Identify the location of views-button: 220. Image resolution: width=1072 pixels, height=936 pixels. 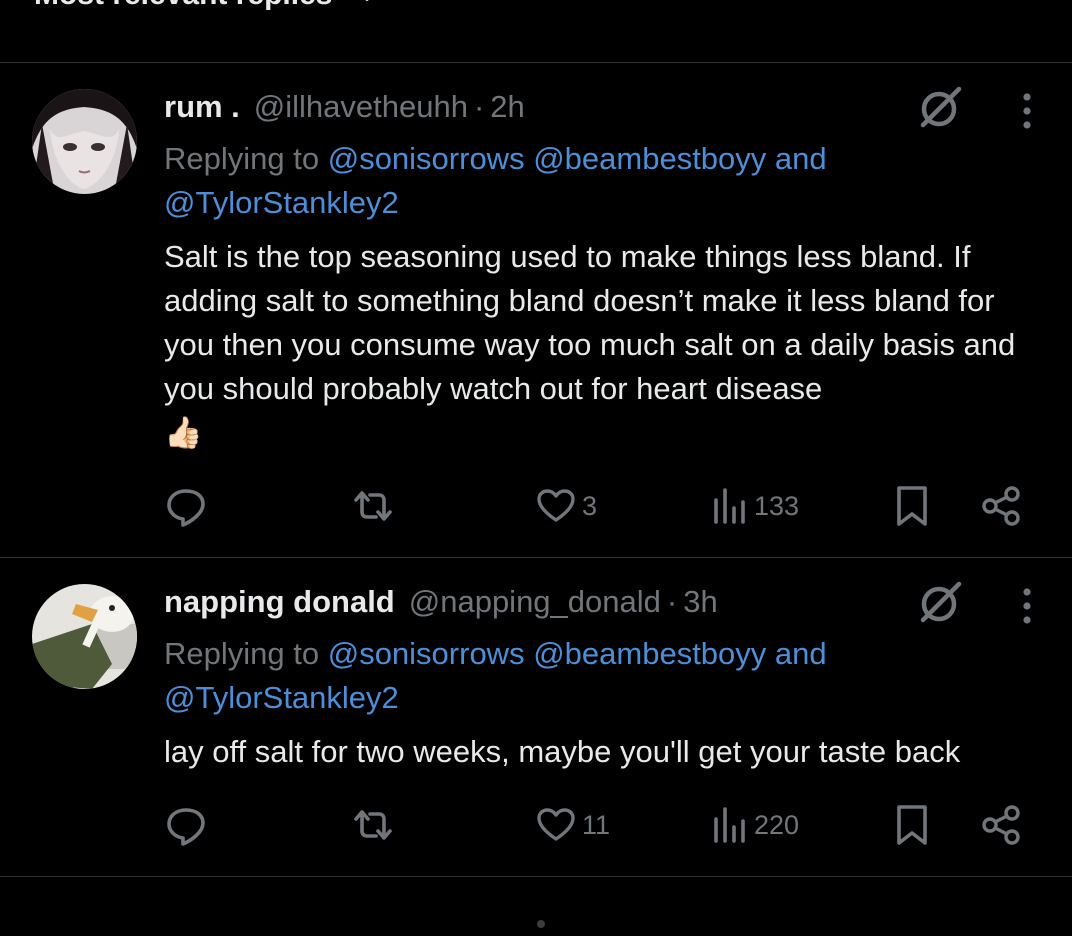
(755, 825).